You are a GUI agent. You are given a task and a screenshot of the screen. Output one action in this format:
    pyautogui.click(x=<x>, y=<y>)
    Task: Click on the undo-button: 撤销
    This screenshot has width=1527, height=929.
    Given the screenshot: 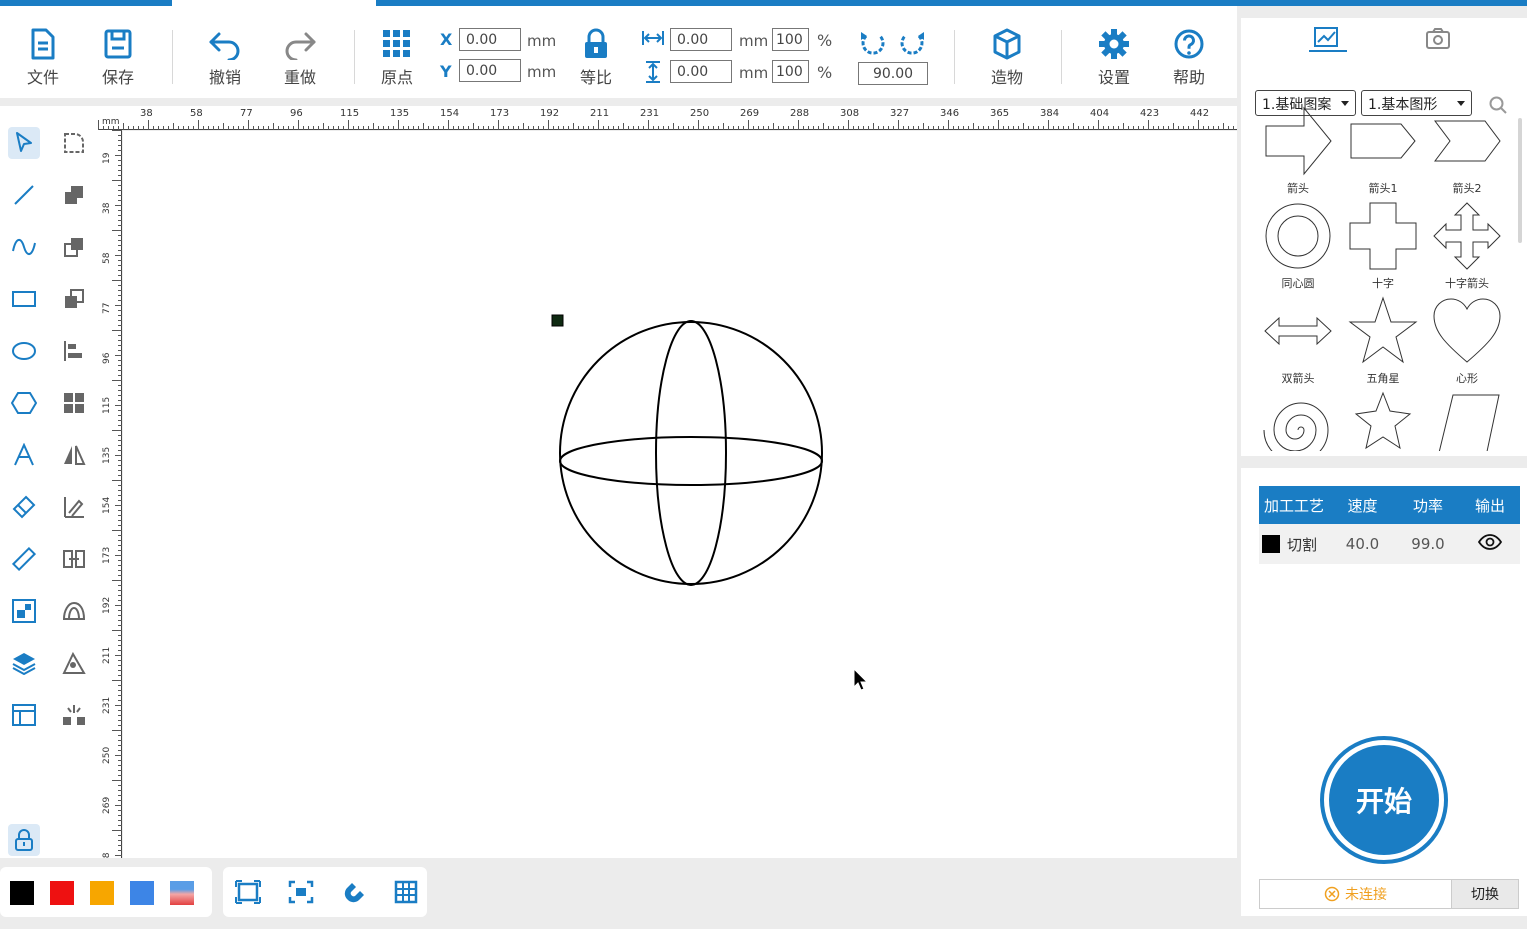 What is the action you would take?
    pyautogui.click(x=225, y=58)
    